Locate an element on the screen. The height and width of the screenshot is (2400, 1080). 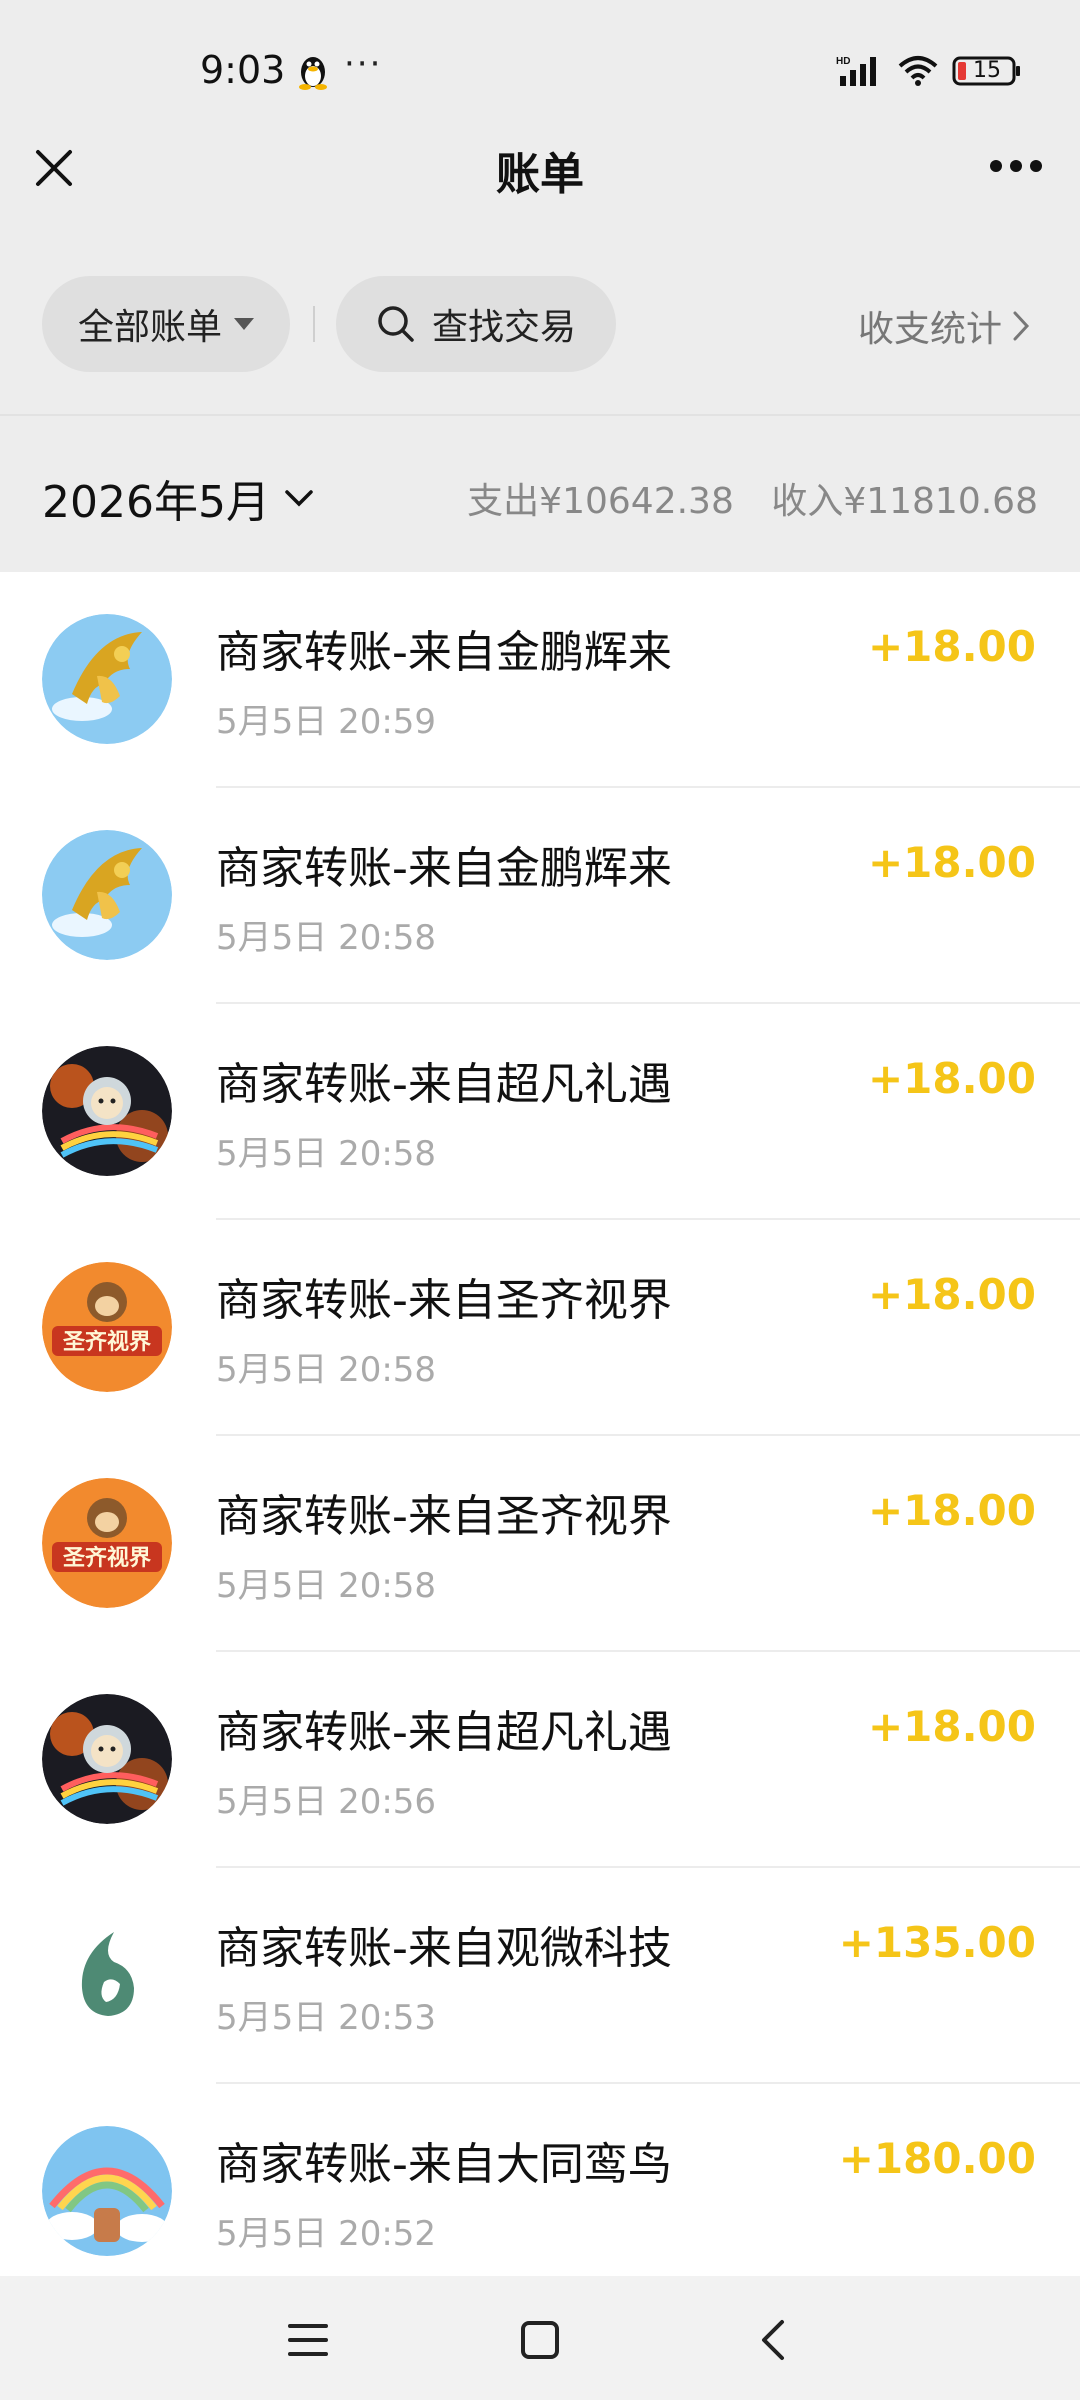
month-label: 2026年5月 is located at coordinates (156, 502).